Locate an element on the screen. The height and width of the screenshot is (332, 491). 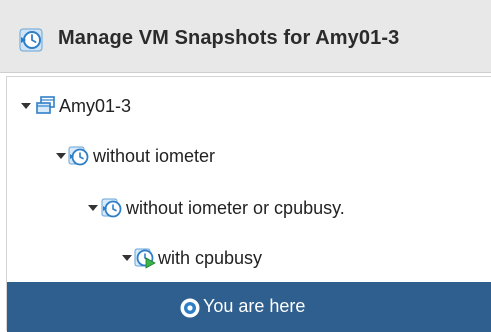
tree-node-label: You are here is located at coordinates (254, 306).